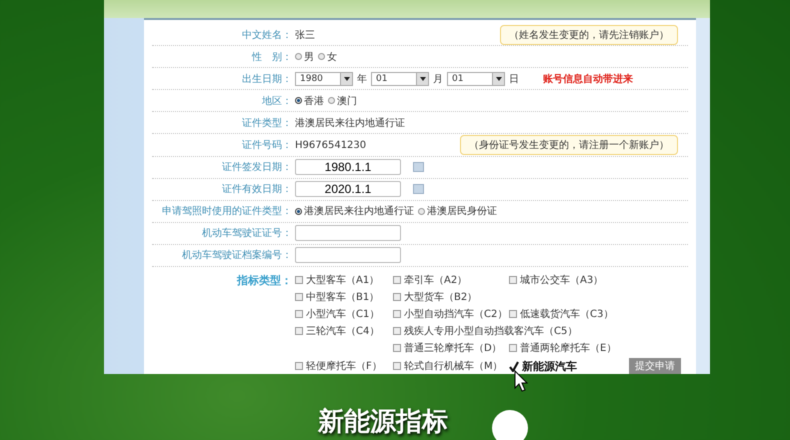 The height and width of the screenshot is (440, 790). What do you see at coordinates (266, 79) in the screenshot?
I see `field-label: 出生日期：` at bounding box center [266, 79].